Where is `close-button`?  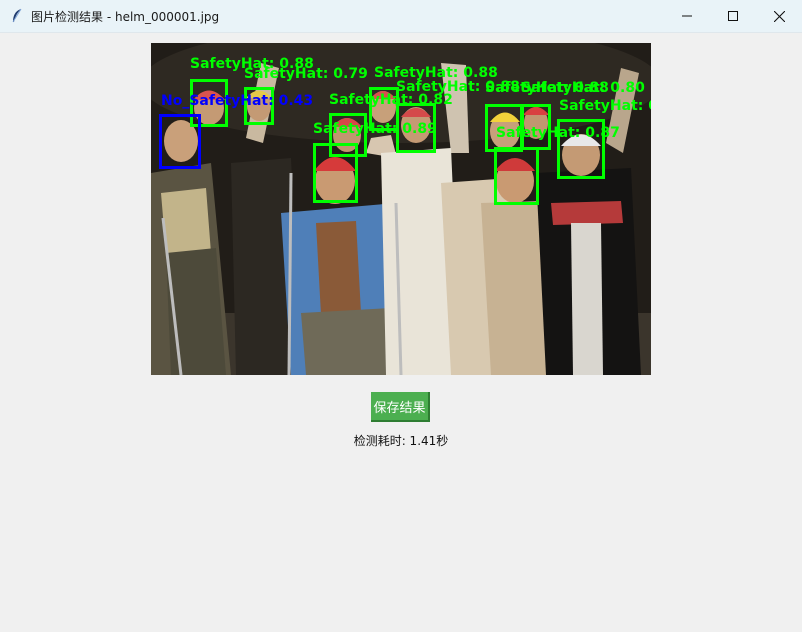
close-button is located at coordinates (779, 16).